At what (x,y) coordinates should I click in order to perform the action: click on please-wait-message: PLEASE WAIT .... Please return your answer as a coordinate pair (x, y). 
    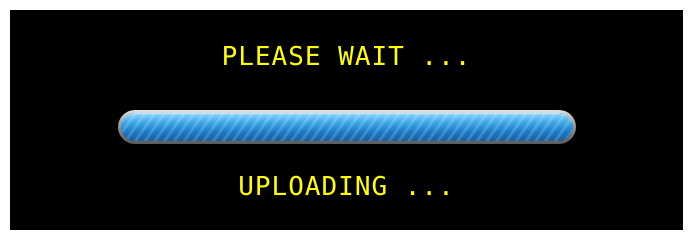
    Looking at the image, I should click on (346, 57).